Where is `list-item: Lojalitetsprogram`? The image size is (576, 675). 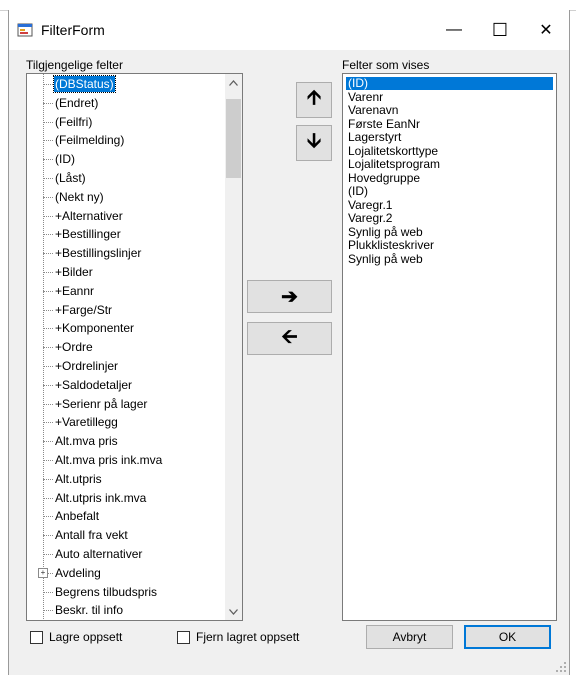 list-item: Lojalitetsprogram is located at coordinates (394, 164).